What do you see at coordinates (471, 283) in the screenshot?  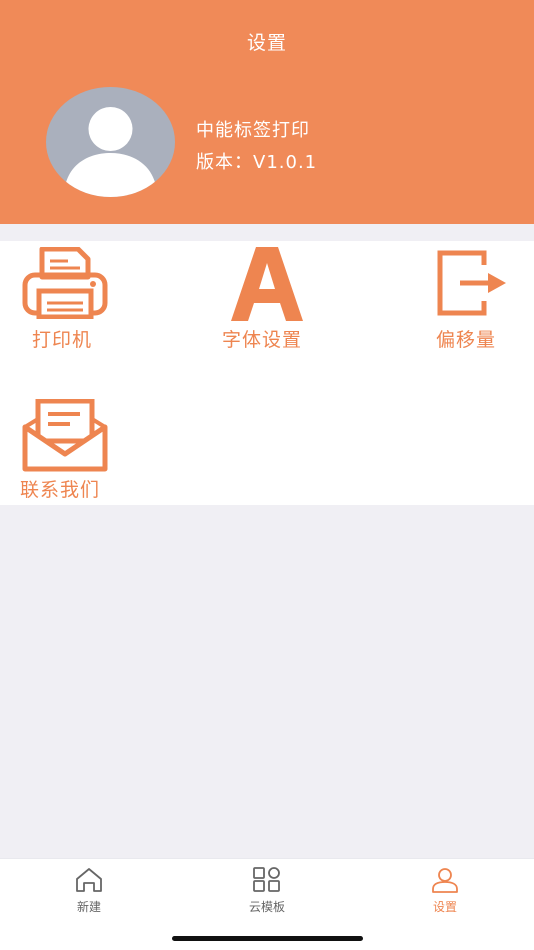 I see `offset-exit-icon` at bounding box center [471, 283].